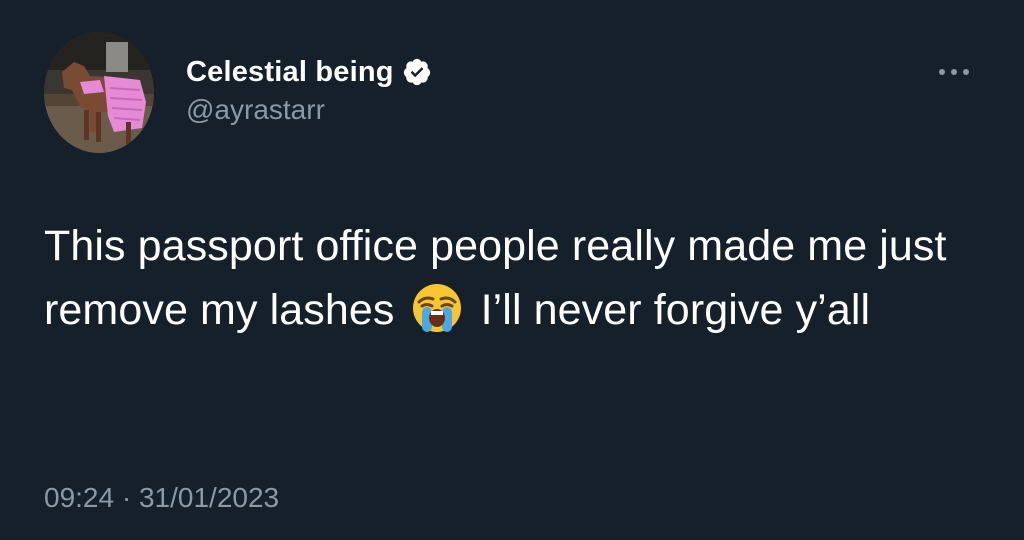  I want to click on tweet-author: Celestial being @ayrastarr, so click(309, 89).